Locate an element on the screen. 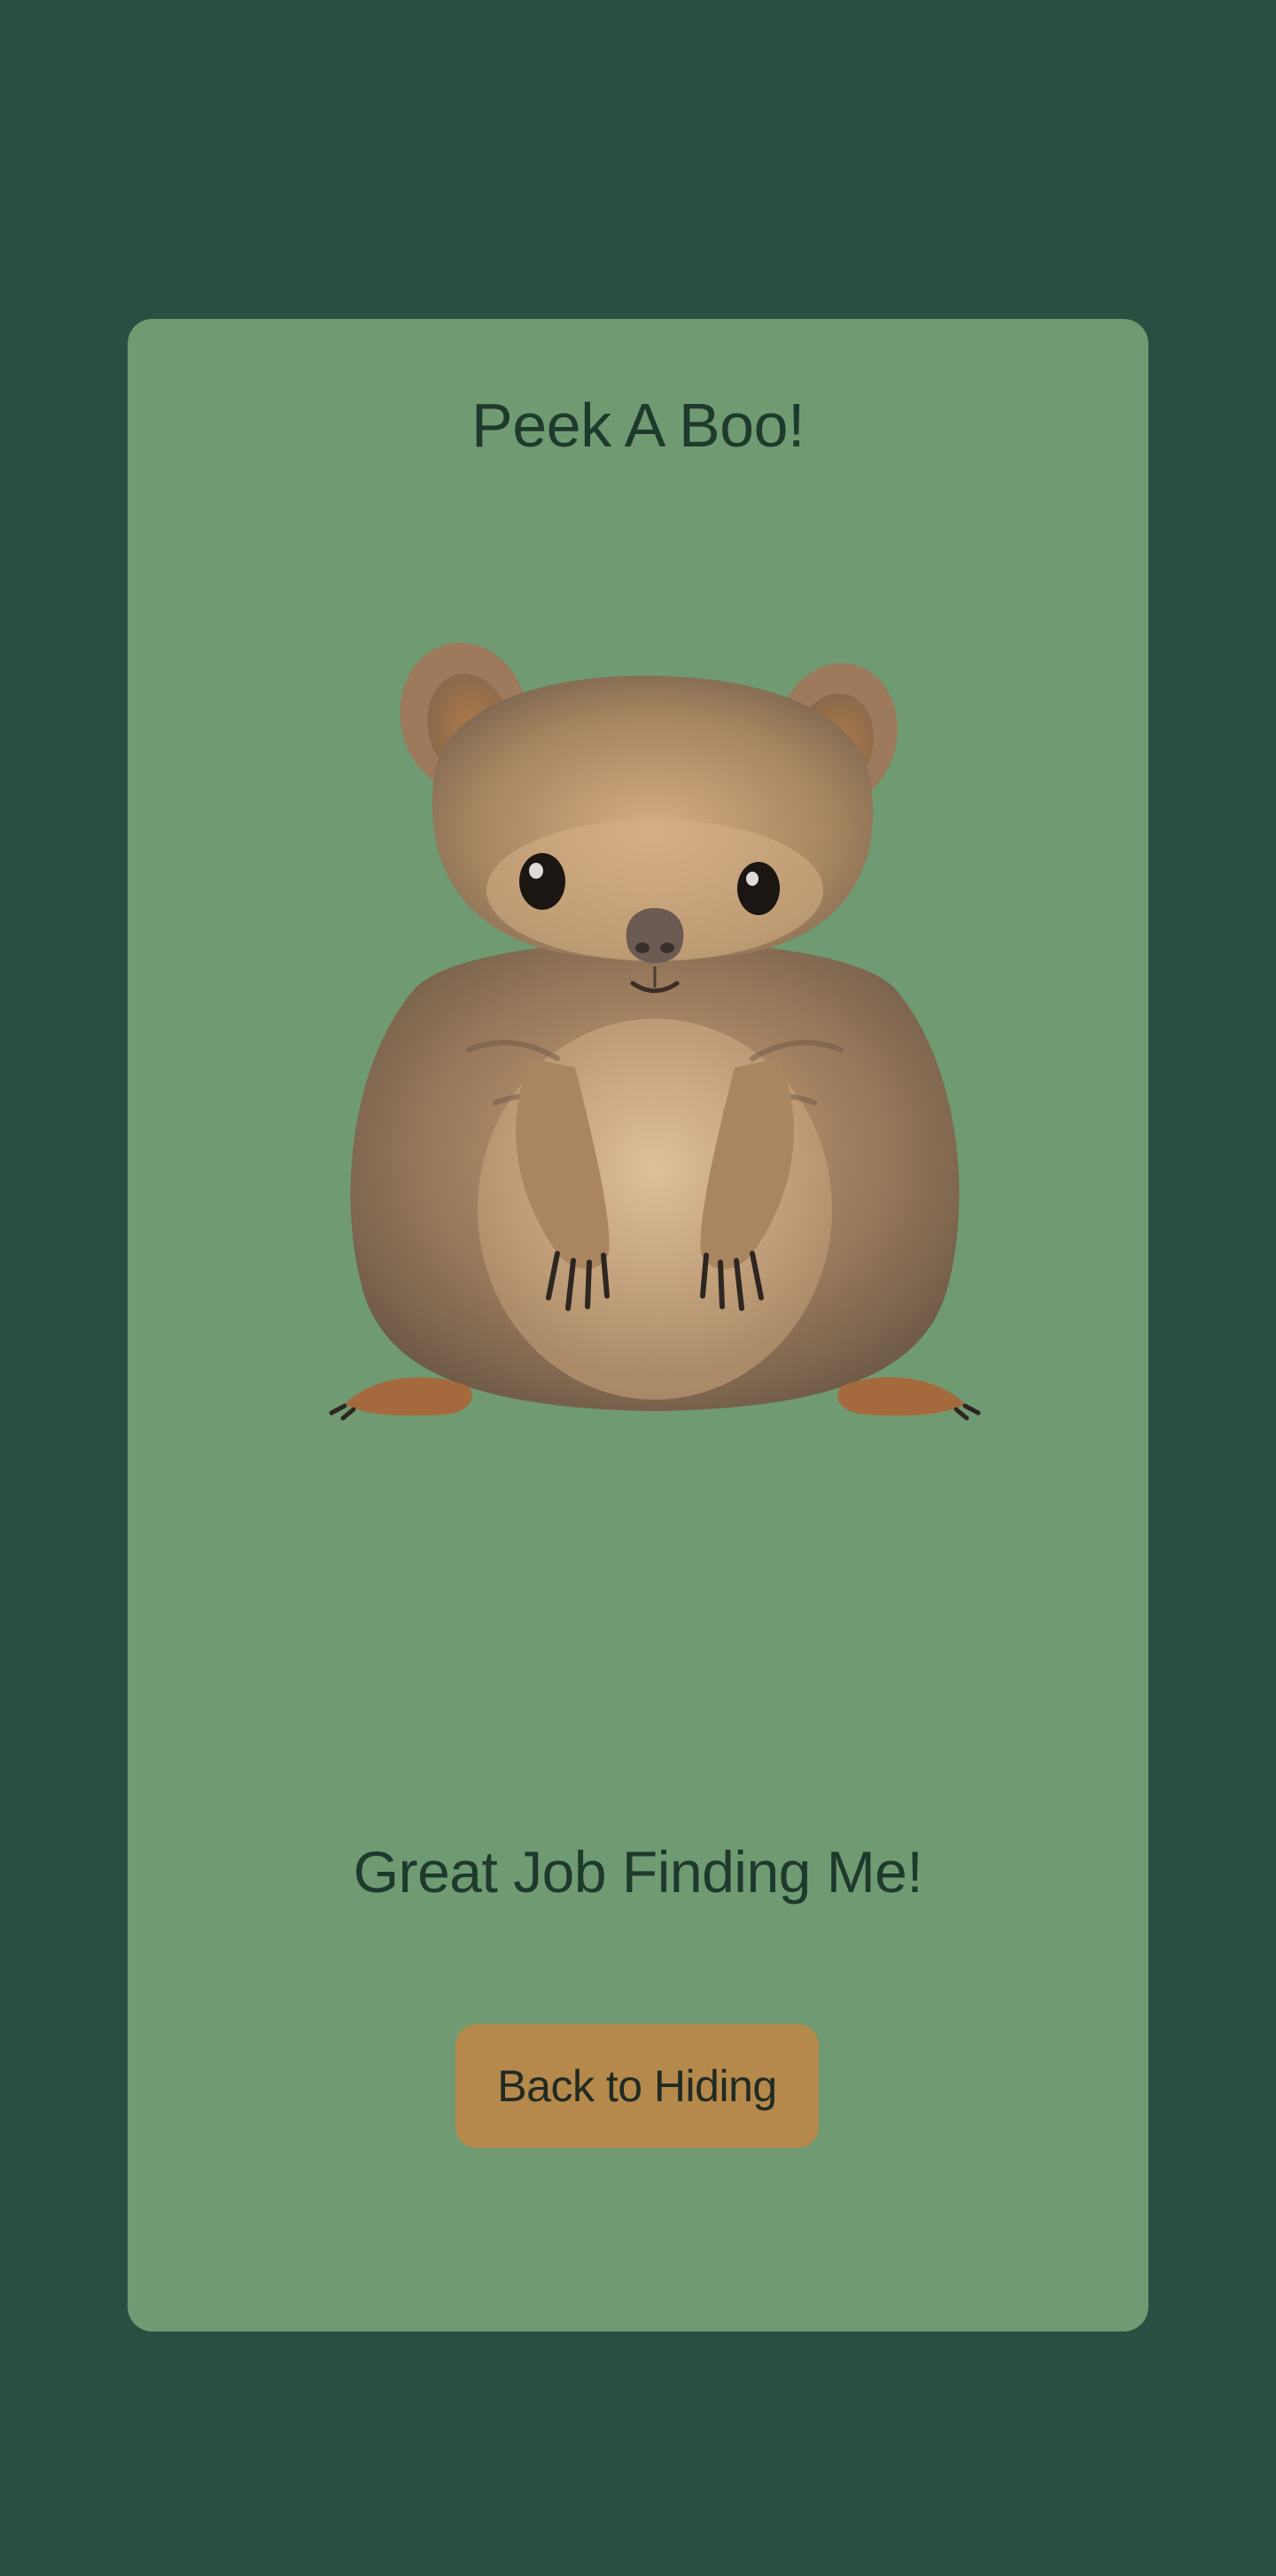 This screenshot has height=2576, width=1276. page-title: Peek A Boo! is located at coordinates (638, 425).